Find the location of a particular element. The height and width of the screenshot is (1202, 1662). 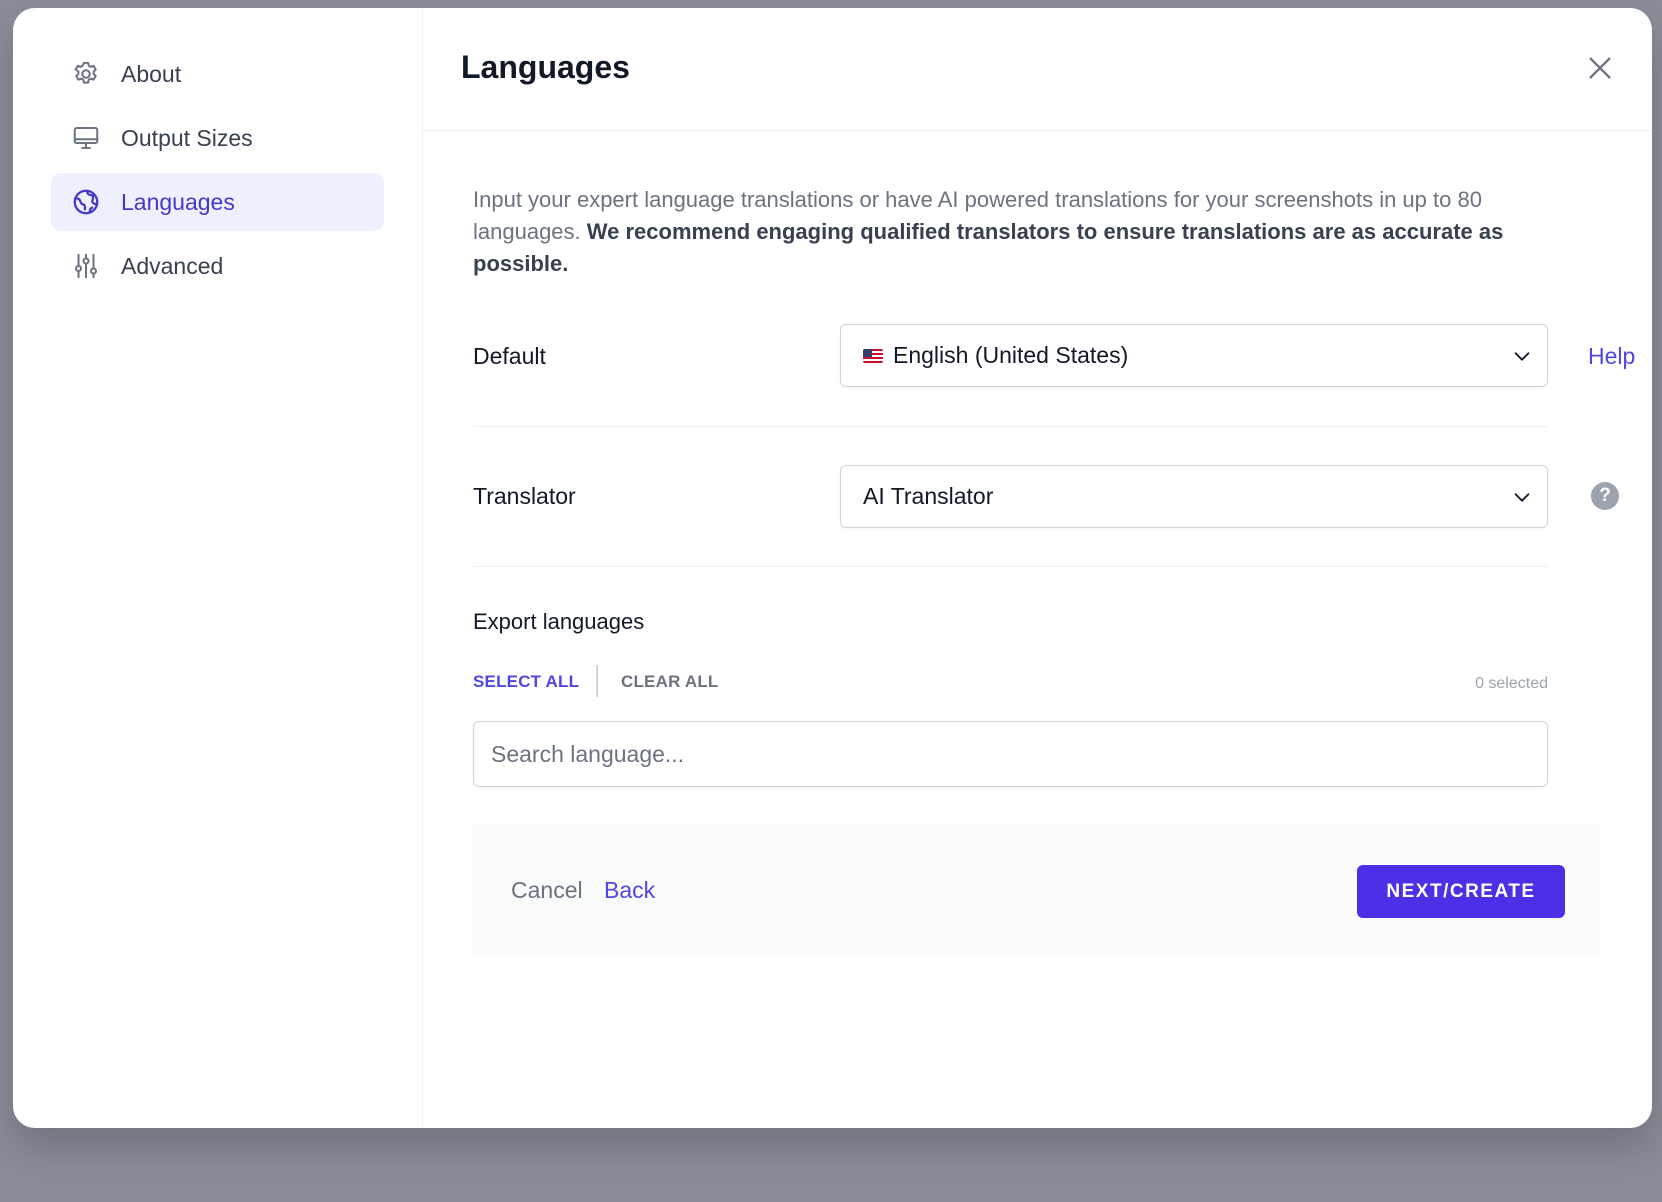

back-button: Back is located at coordinates (629, 890).